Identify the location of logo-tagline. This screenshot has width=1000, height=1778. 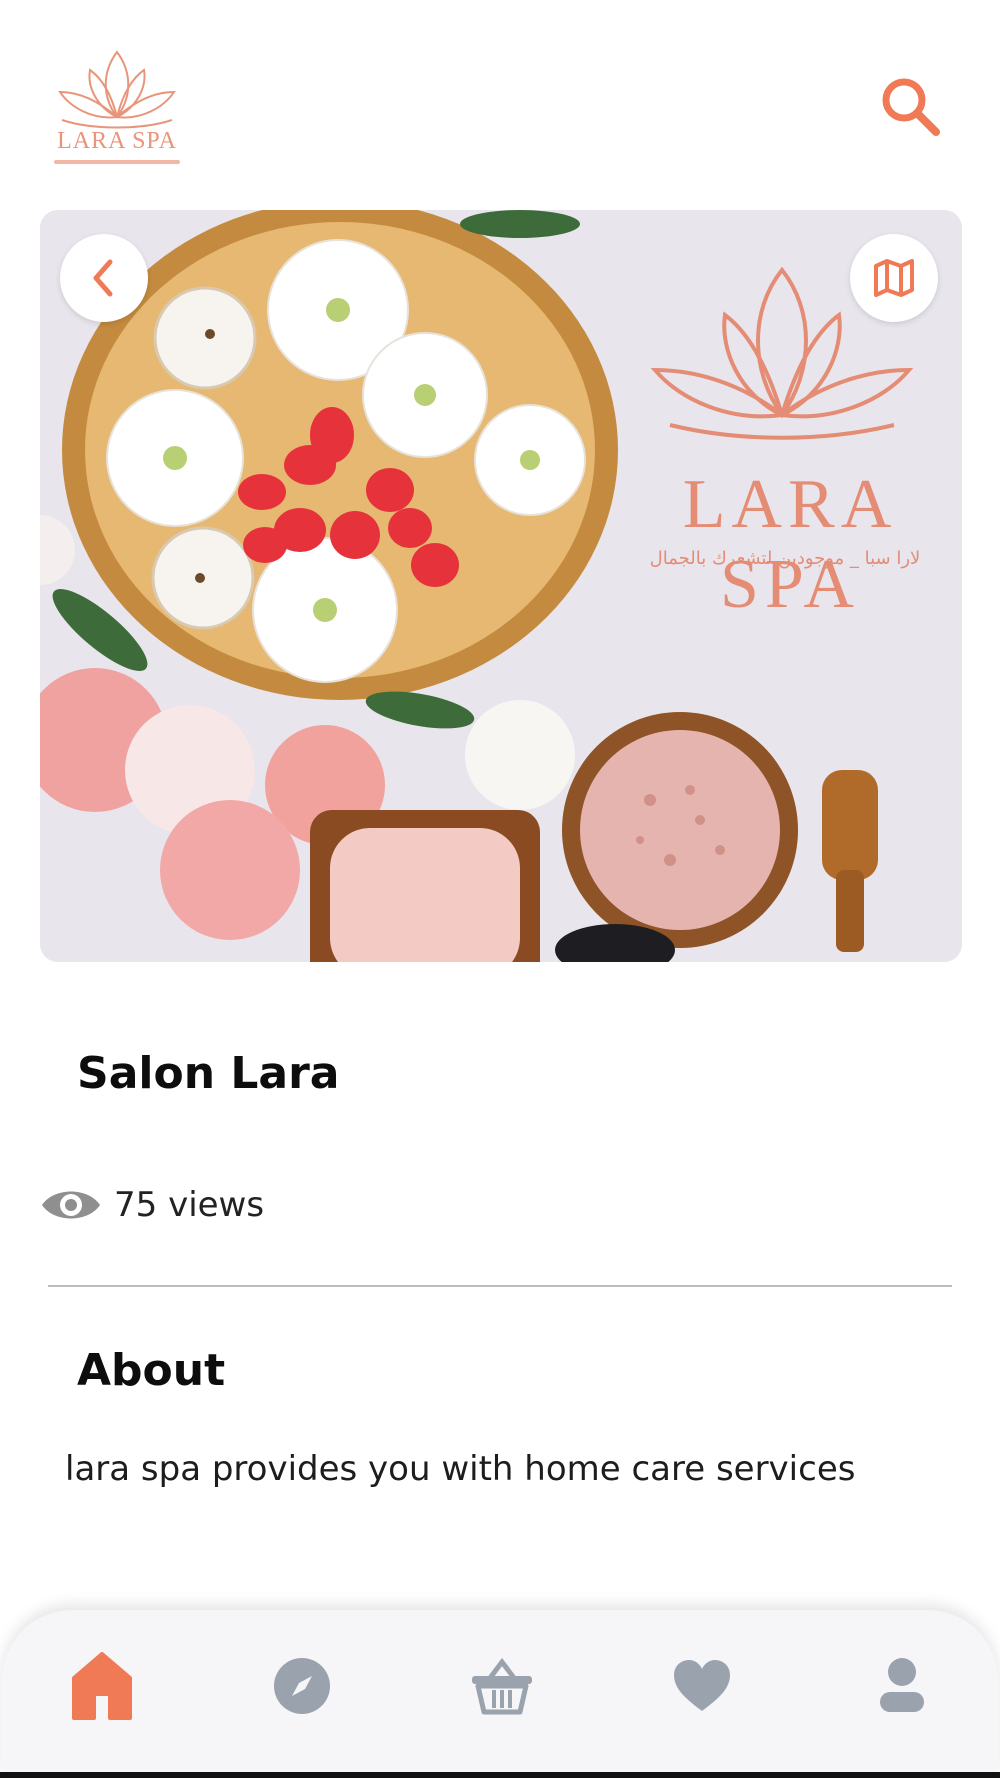
(117, 162).